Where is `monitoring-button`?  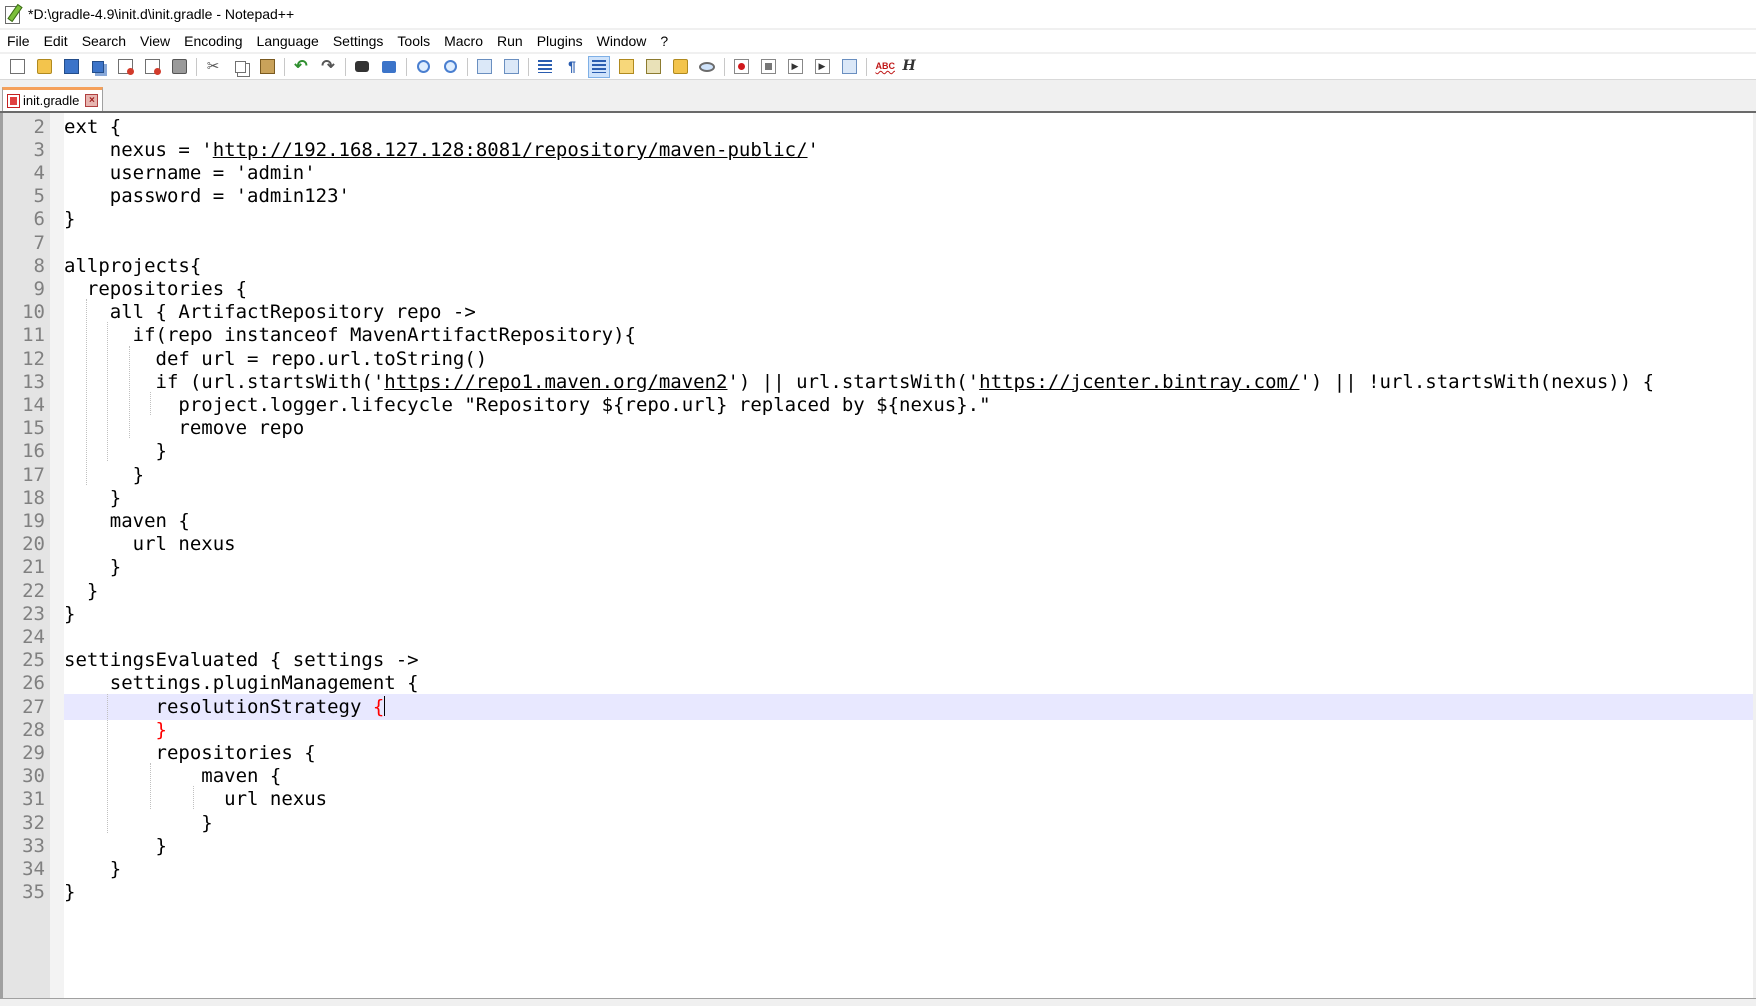
monitoring-button is located at coordinates (707, 67).